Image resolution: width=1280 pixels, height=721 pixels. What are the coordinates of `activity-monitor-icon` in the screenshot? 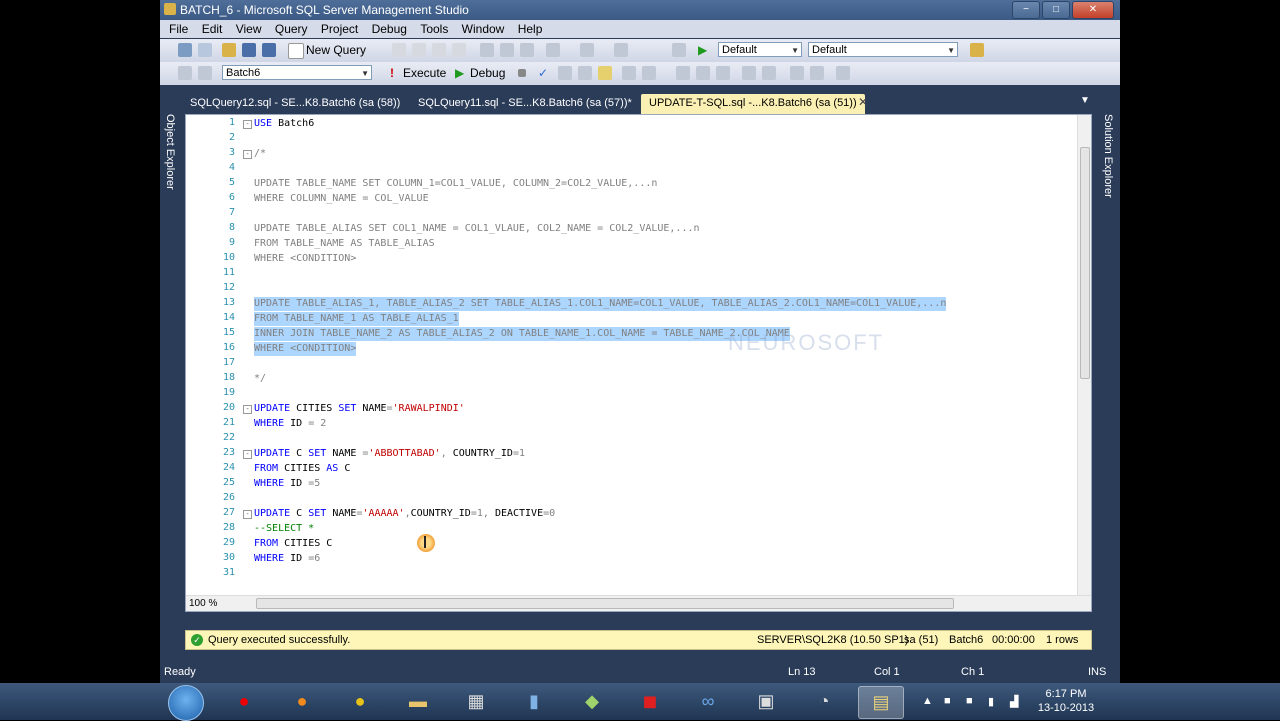 It's located at (679, 50).